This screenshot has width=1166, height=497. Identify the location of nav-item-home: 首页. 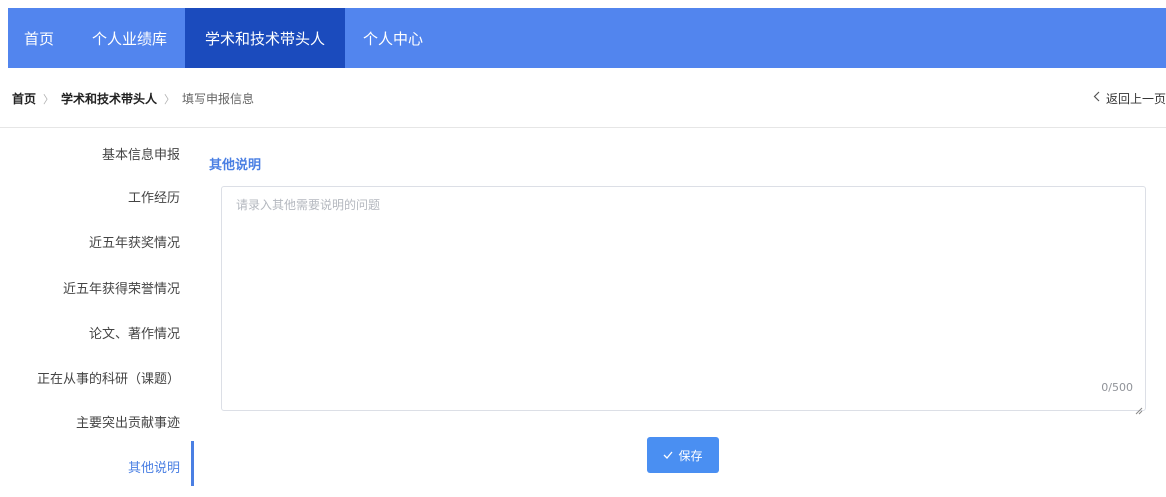
(41, 38).